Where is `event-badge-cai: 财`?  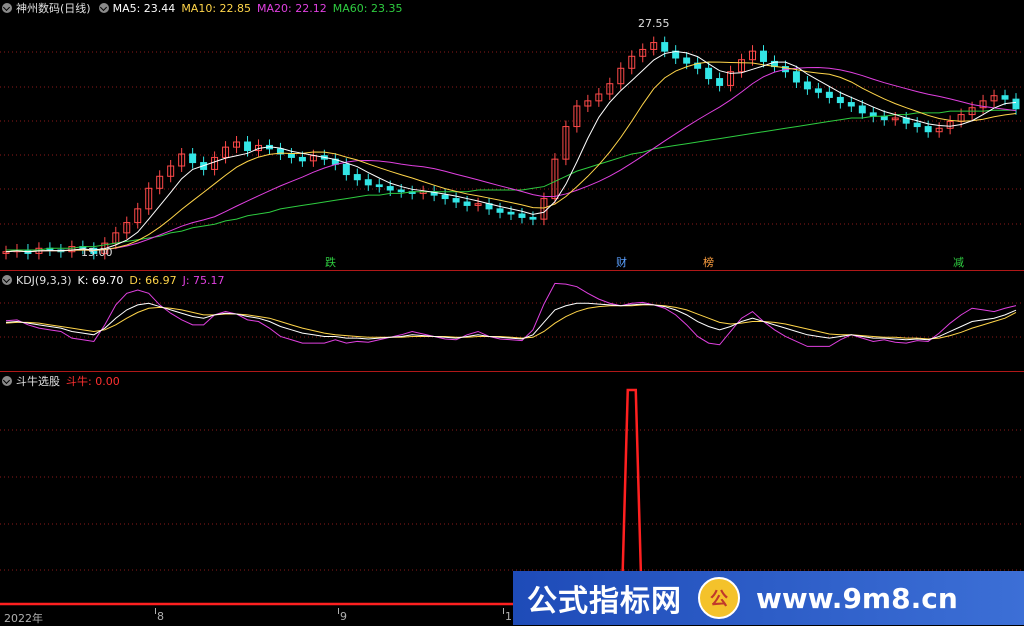
event-badge-cai: 财 is located at coordinates (621, 262).